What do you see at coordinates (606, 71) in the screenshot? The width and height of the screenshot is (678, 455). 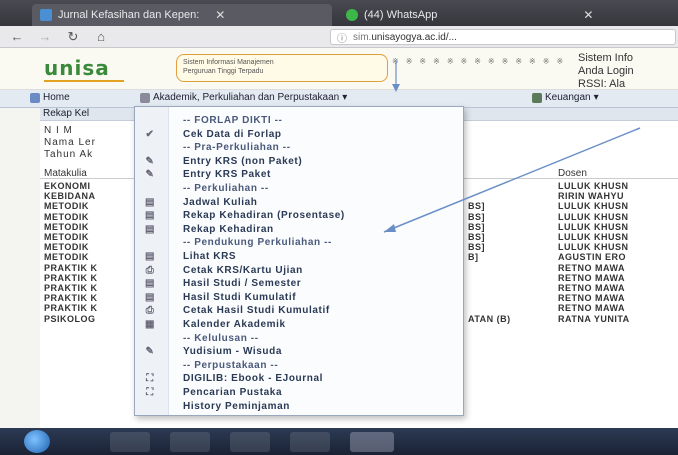 I see `user-info: Sistem Info Anda Login RSSI: Ala` at bounding box center [606, 71].